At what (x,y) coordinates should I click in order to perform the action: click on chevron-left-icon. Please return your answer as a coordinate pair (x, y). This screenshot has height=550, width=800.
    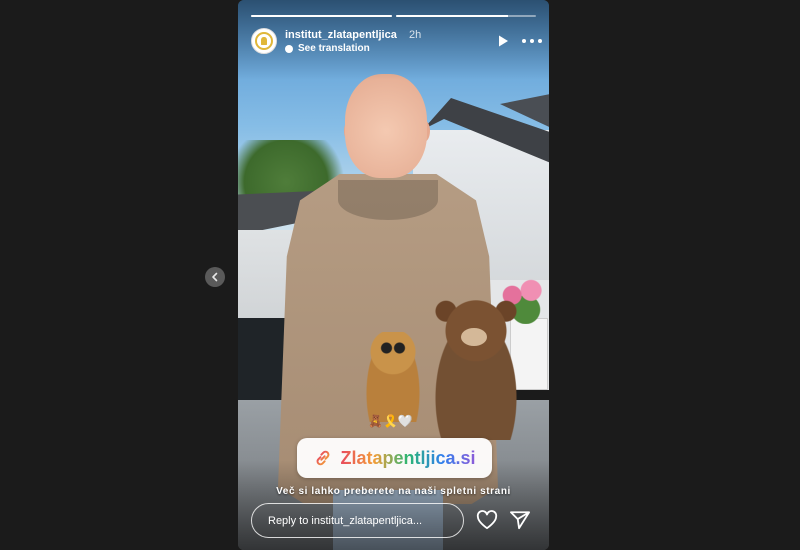
    Looking at the image, I should click on (215, 277).